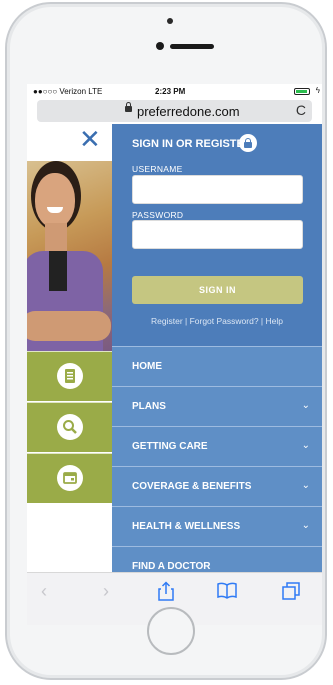 The image size is (333, 685). I want to click on address-bar: preferredone.com C, so click(174, 111).